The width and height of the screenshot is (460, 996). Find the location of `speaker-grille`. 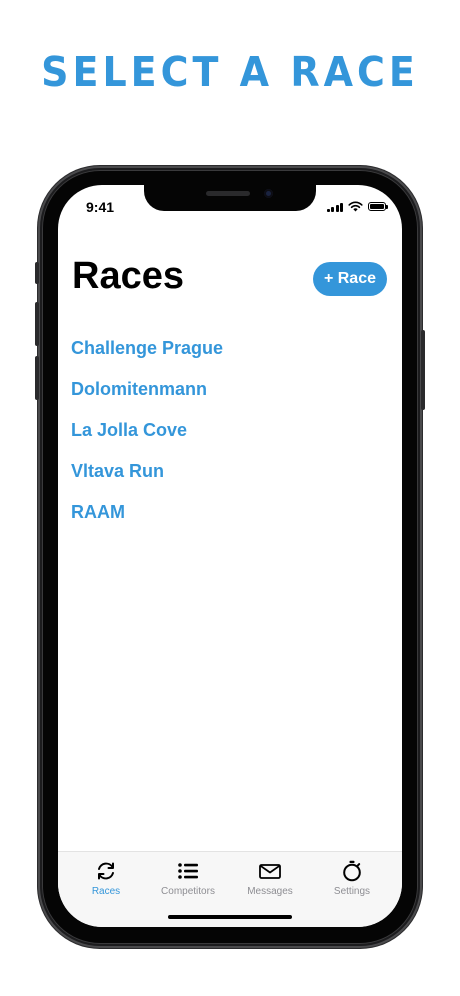

speaker-grille is located at coordinates (228, 193).